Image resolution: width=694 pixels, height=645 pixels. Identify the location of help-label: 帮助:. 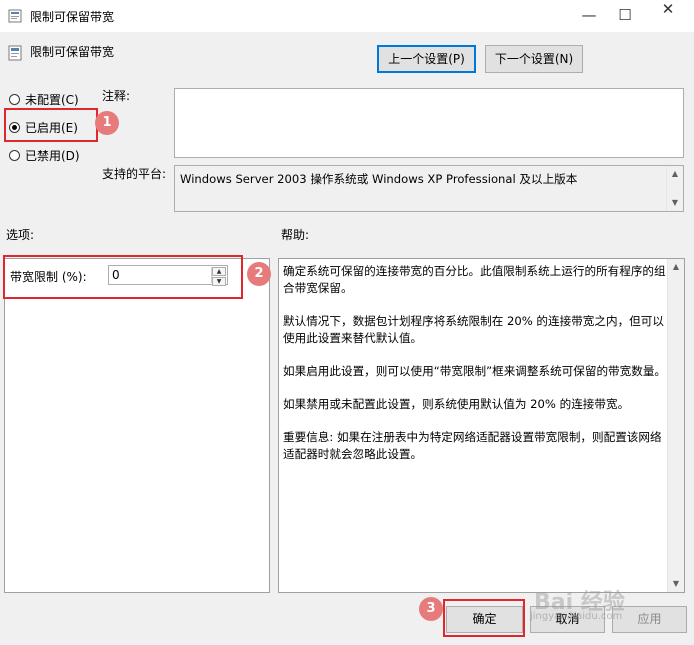
(295, 235).